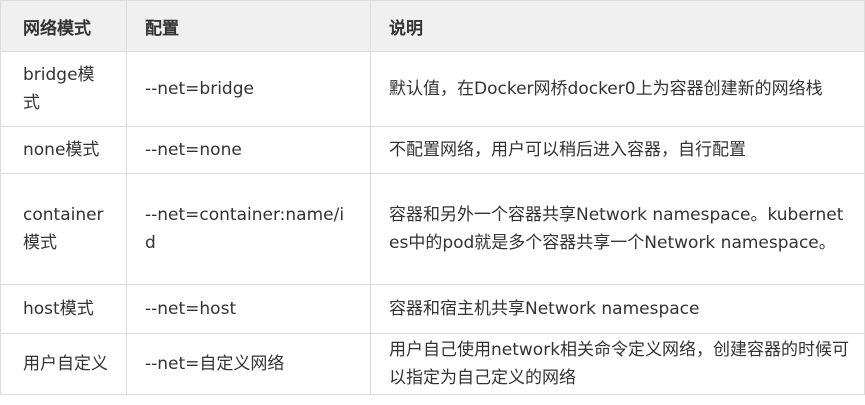 This screenshot has width=865, height=405. Describe the element at coordinates (248, 364) in the screenshot. I see `cell-config: --net=自定义网络` at that location.